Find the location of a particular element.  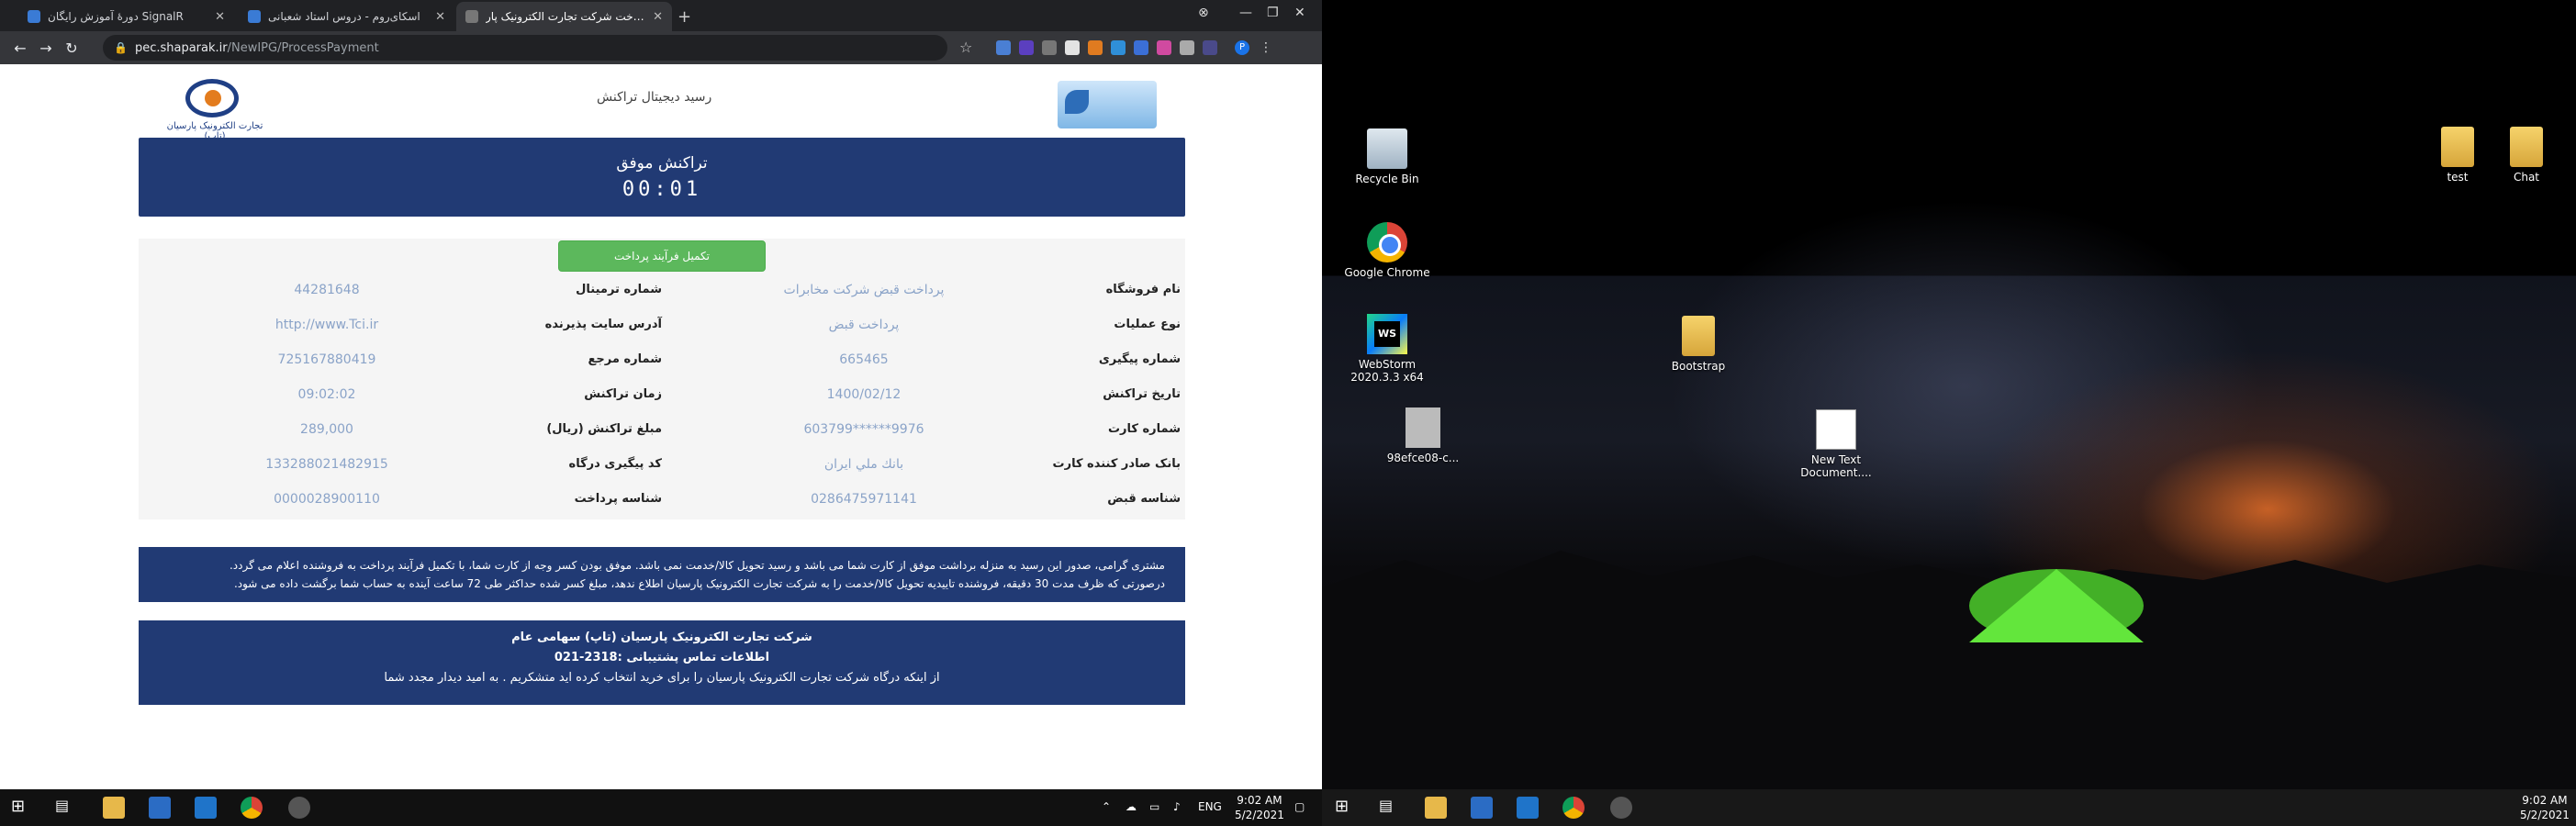

desktop-icon-label: Bootstrap is located at coordinates (1698, 366).